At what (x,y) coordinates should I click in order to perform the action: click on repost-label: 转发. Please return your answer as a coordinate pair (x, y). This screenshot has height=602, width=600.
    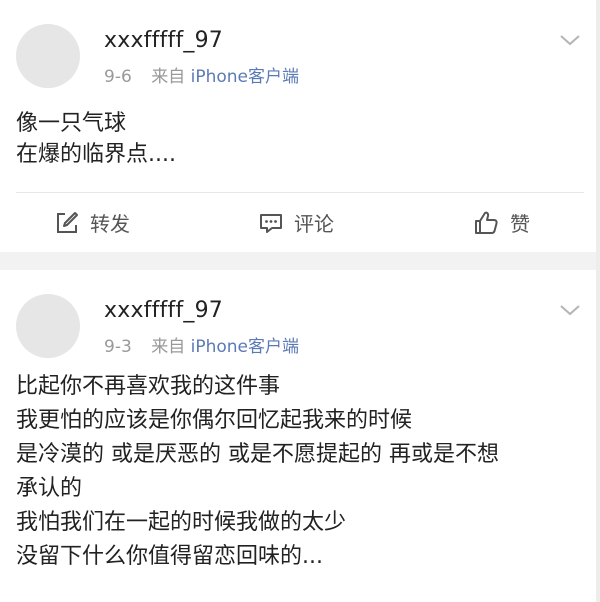
    Looking at the image, I should click on (110, 224).